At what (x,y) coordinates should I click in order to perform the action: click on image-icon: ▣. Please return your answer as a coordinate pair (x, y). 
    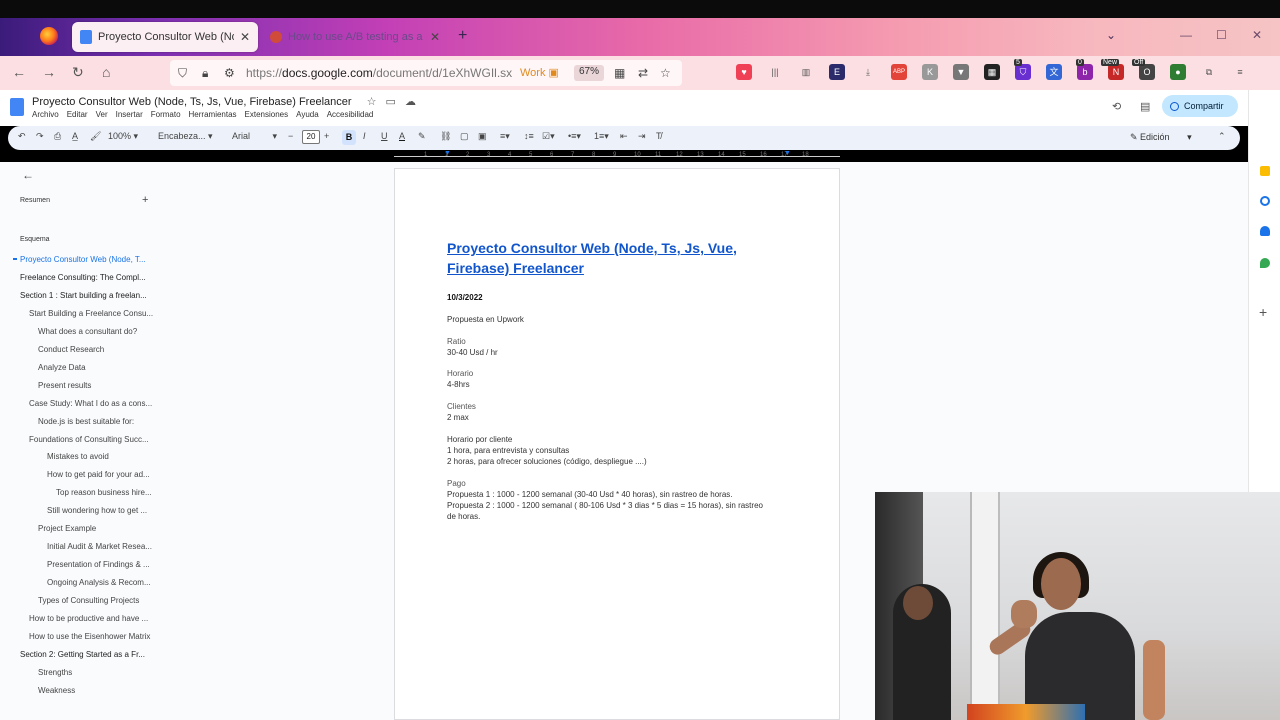
    Looking at the image, I should click on (482, 136).